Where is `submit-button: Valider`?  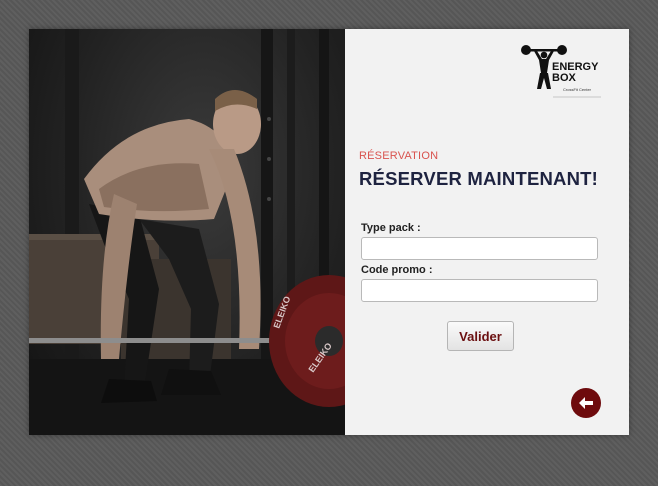 submit-button: Valider is located at coordinates (480, 336).